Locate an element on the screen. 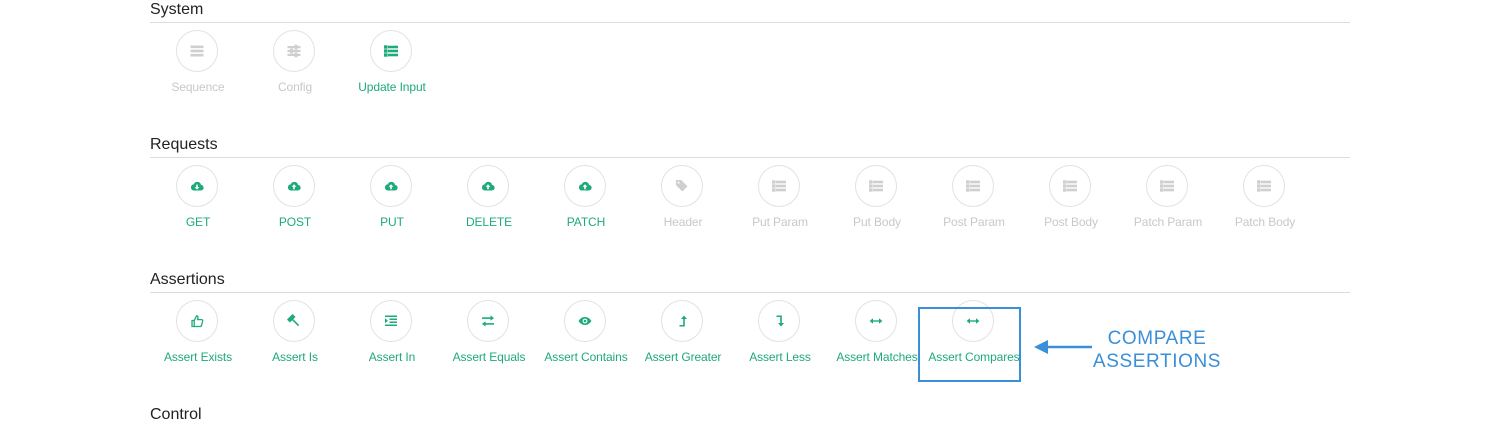  section-title: System is located at coordinates (177, 9).